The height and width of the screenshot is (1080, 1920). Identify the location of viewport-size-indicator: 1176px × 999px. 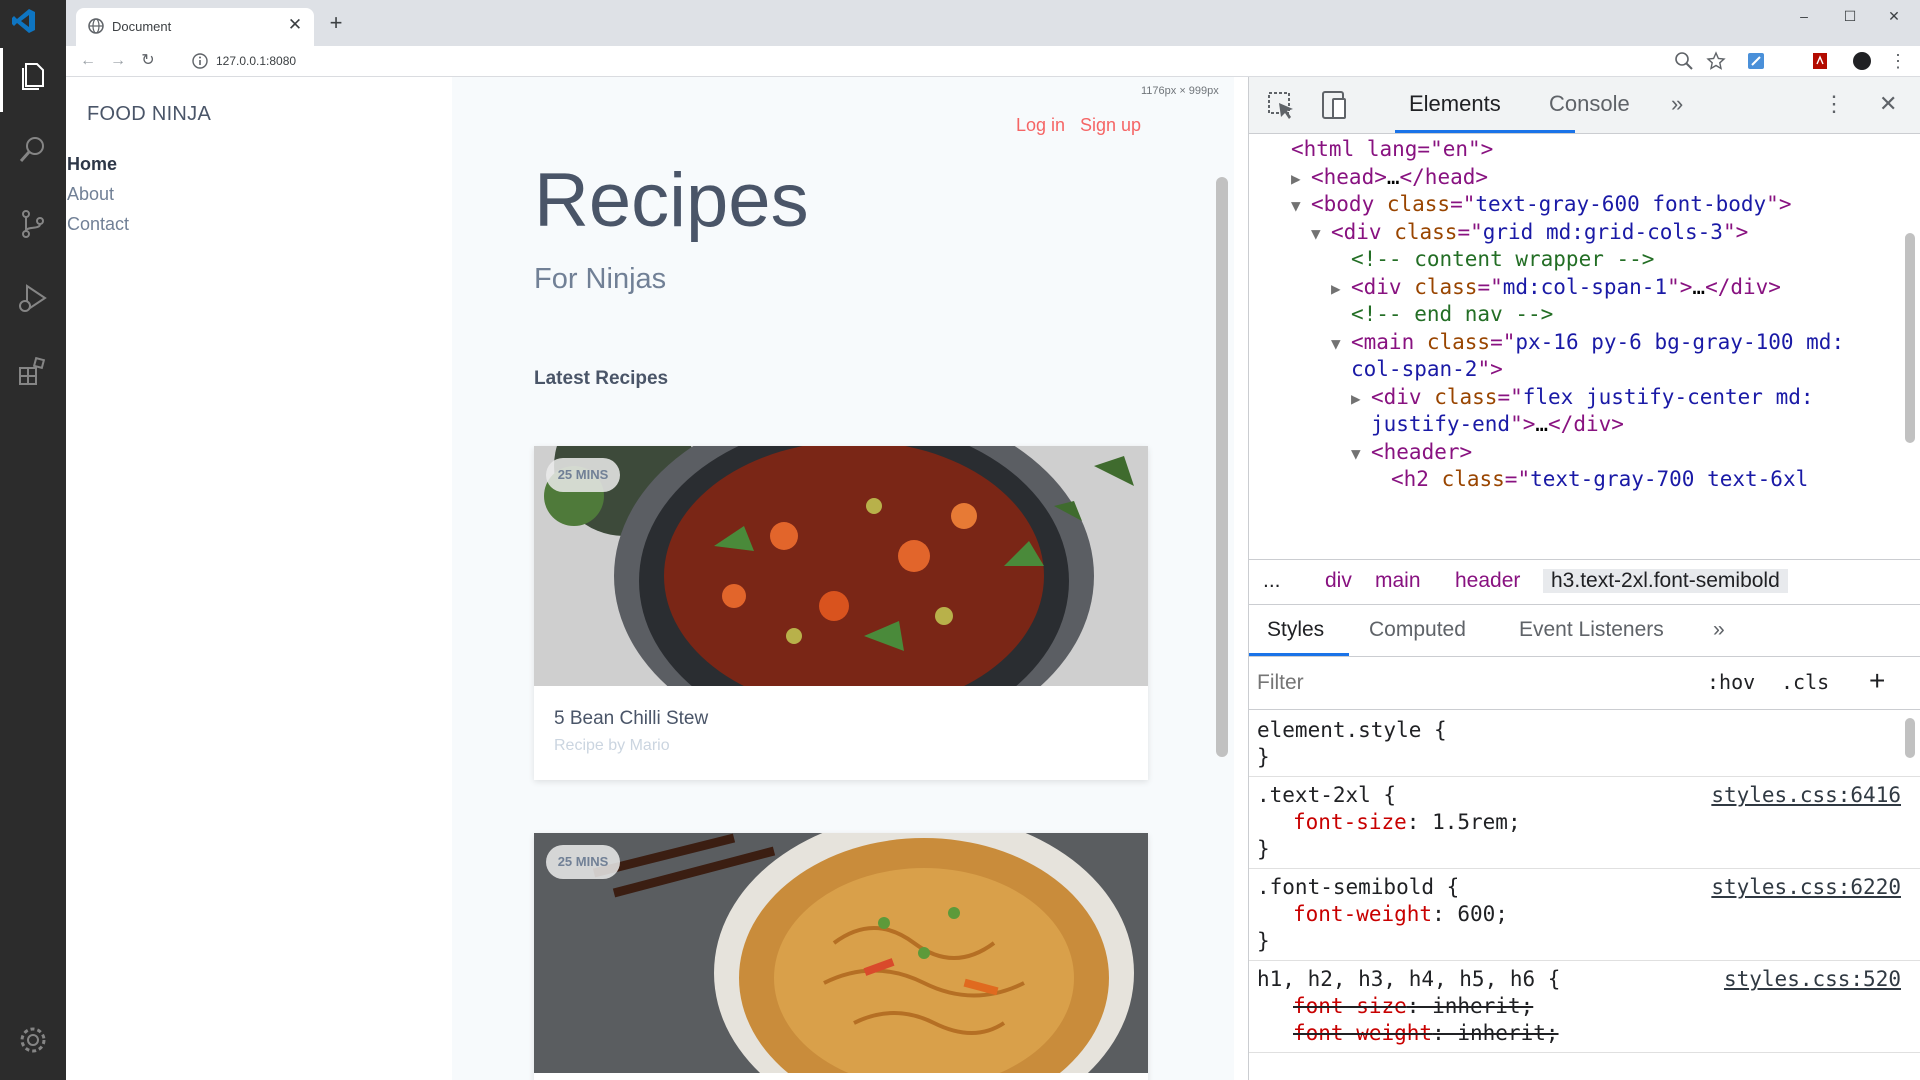
(1180, 91).